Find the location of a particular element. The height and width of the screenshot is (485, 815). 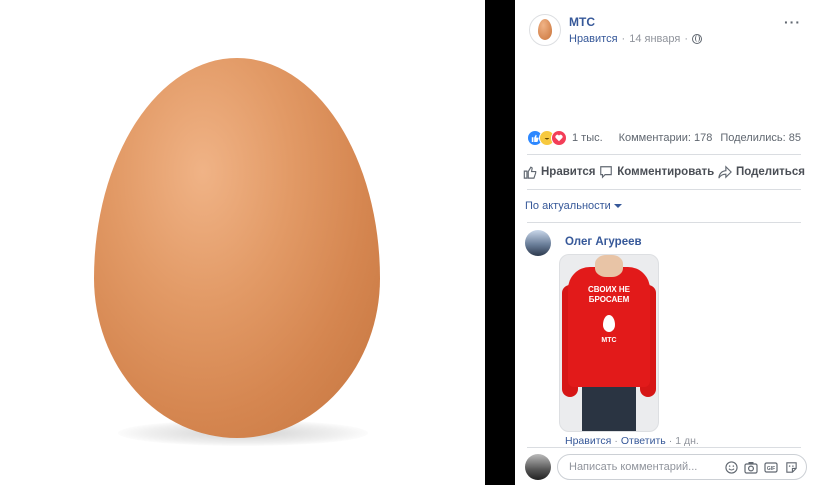

comment-reply-link: Ответить is located at coordinates (643, 441).